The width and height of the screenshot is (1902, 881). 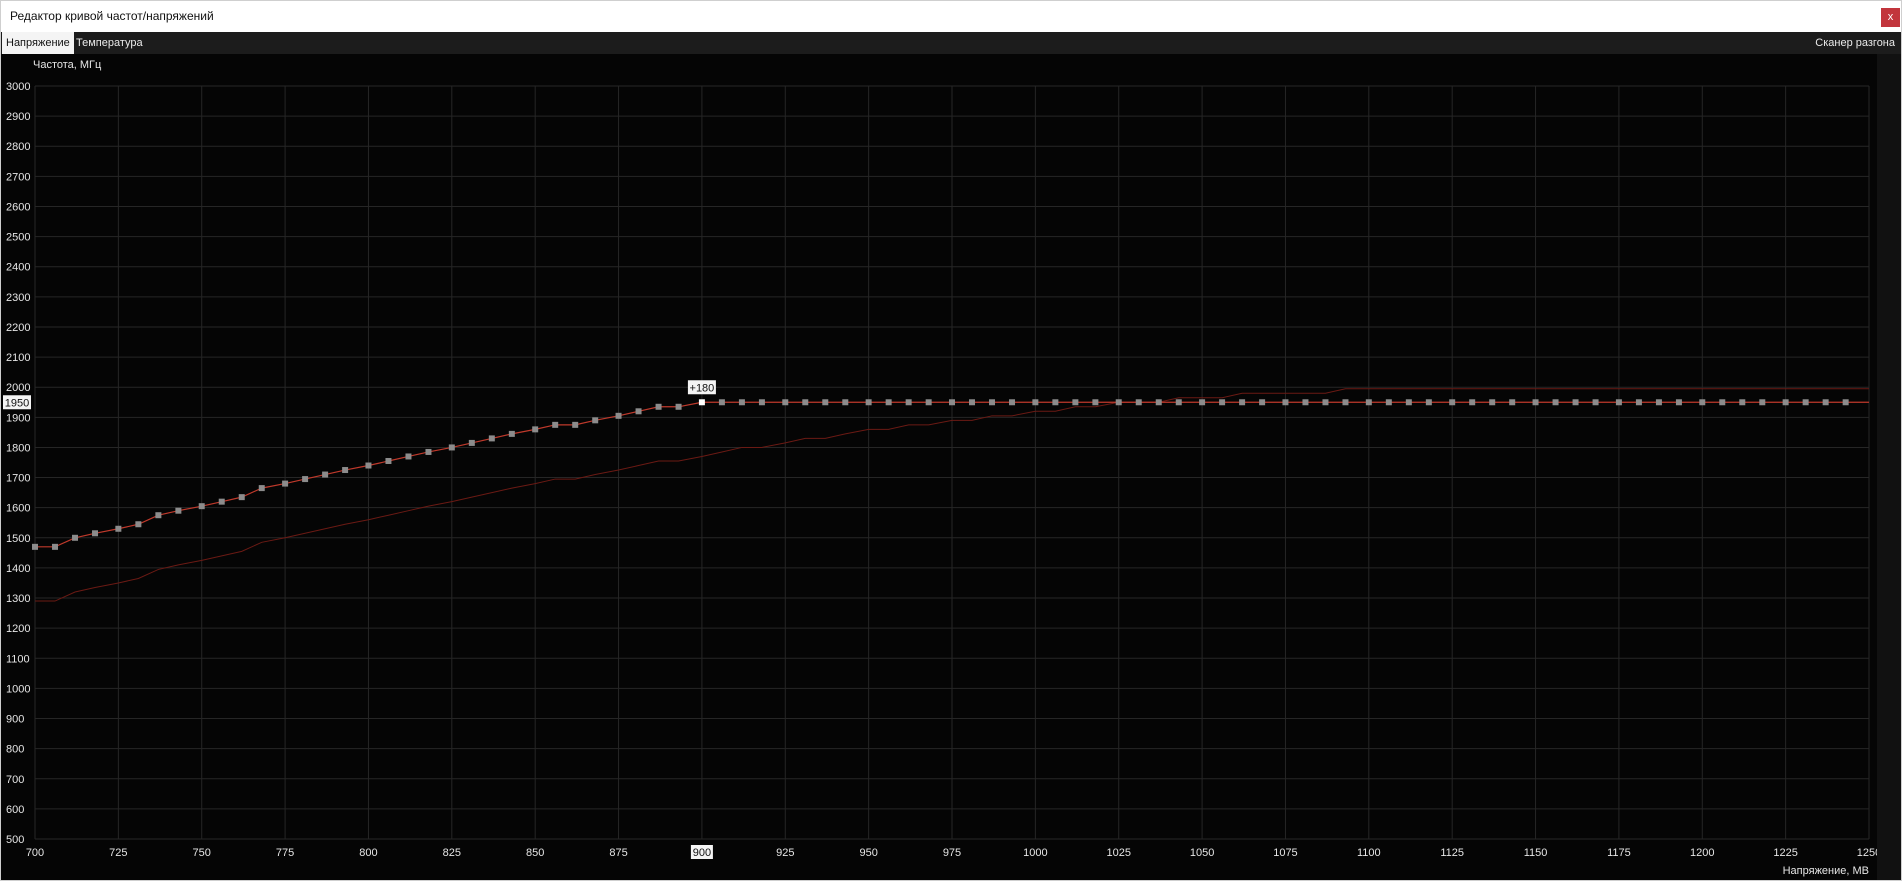 What do you see at coordinates (35, 853) in the screenshot?
I see `x-tick-label: 700` at bounding box center [35, 853].